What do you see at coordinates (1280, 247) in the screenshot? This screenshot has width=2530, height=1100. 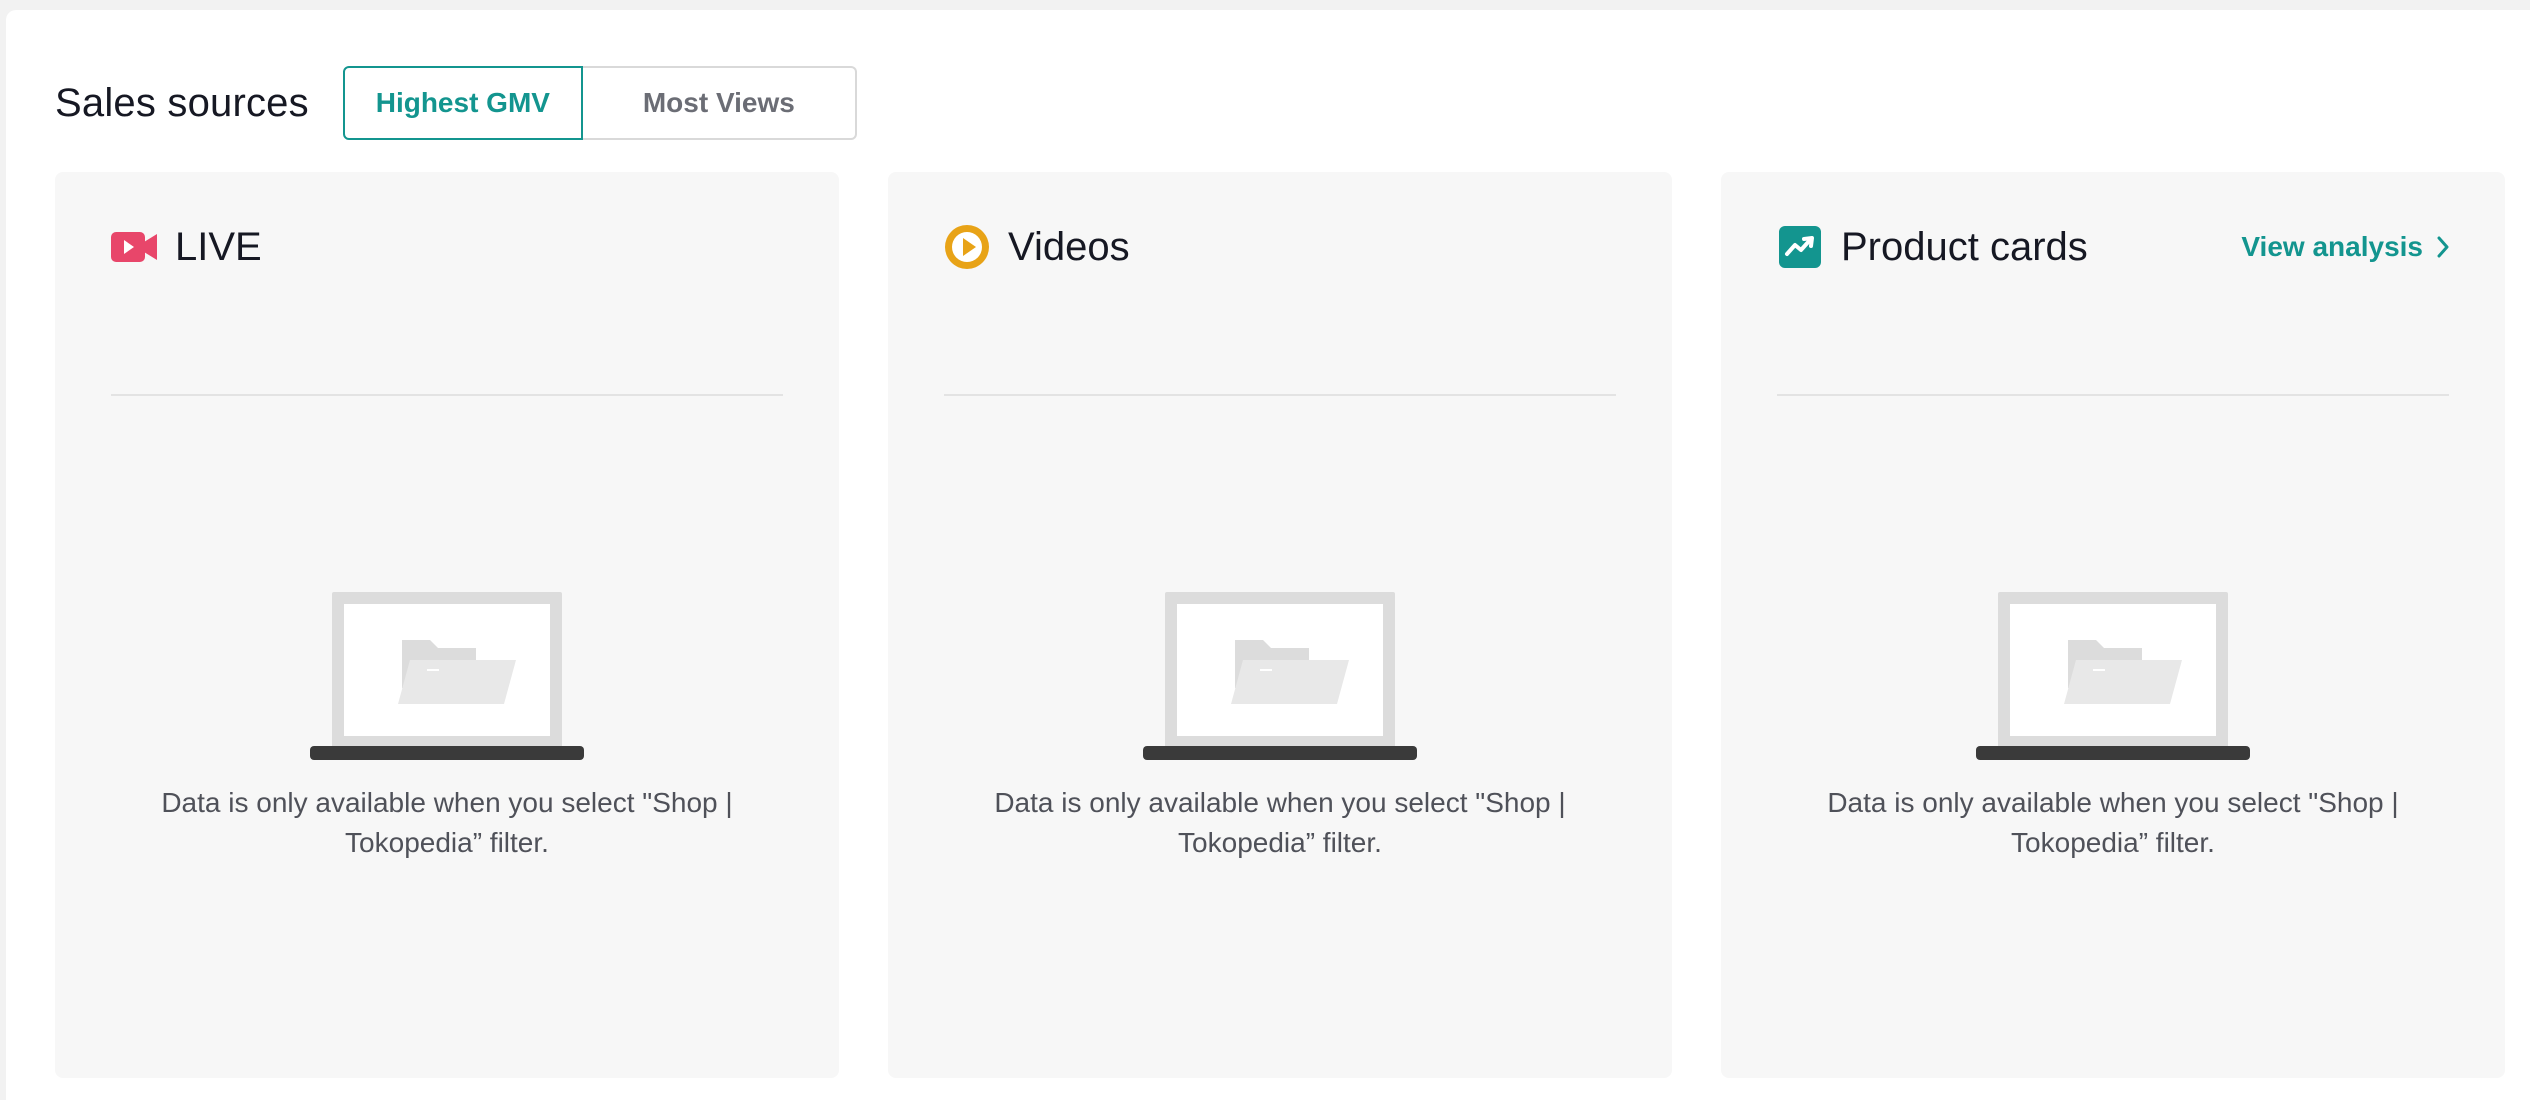 I see `card-header: Videos` at bounding box center [1280, 247].